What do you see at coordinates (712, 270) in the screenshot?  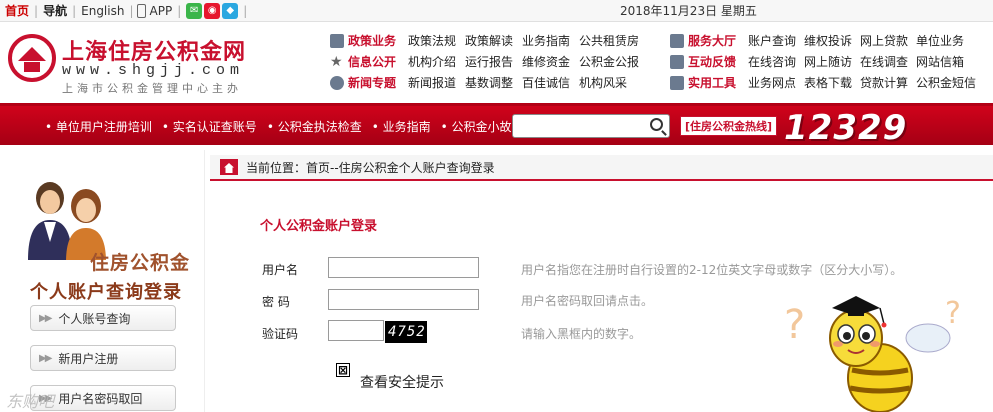 I see `username-hint: 用户名指您在注册时自行设置的2-12位英文字母或数字（区分大小写）。` at bounding box center [712, 270].